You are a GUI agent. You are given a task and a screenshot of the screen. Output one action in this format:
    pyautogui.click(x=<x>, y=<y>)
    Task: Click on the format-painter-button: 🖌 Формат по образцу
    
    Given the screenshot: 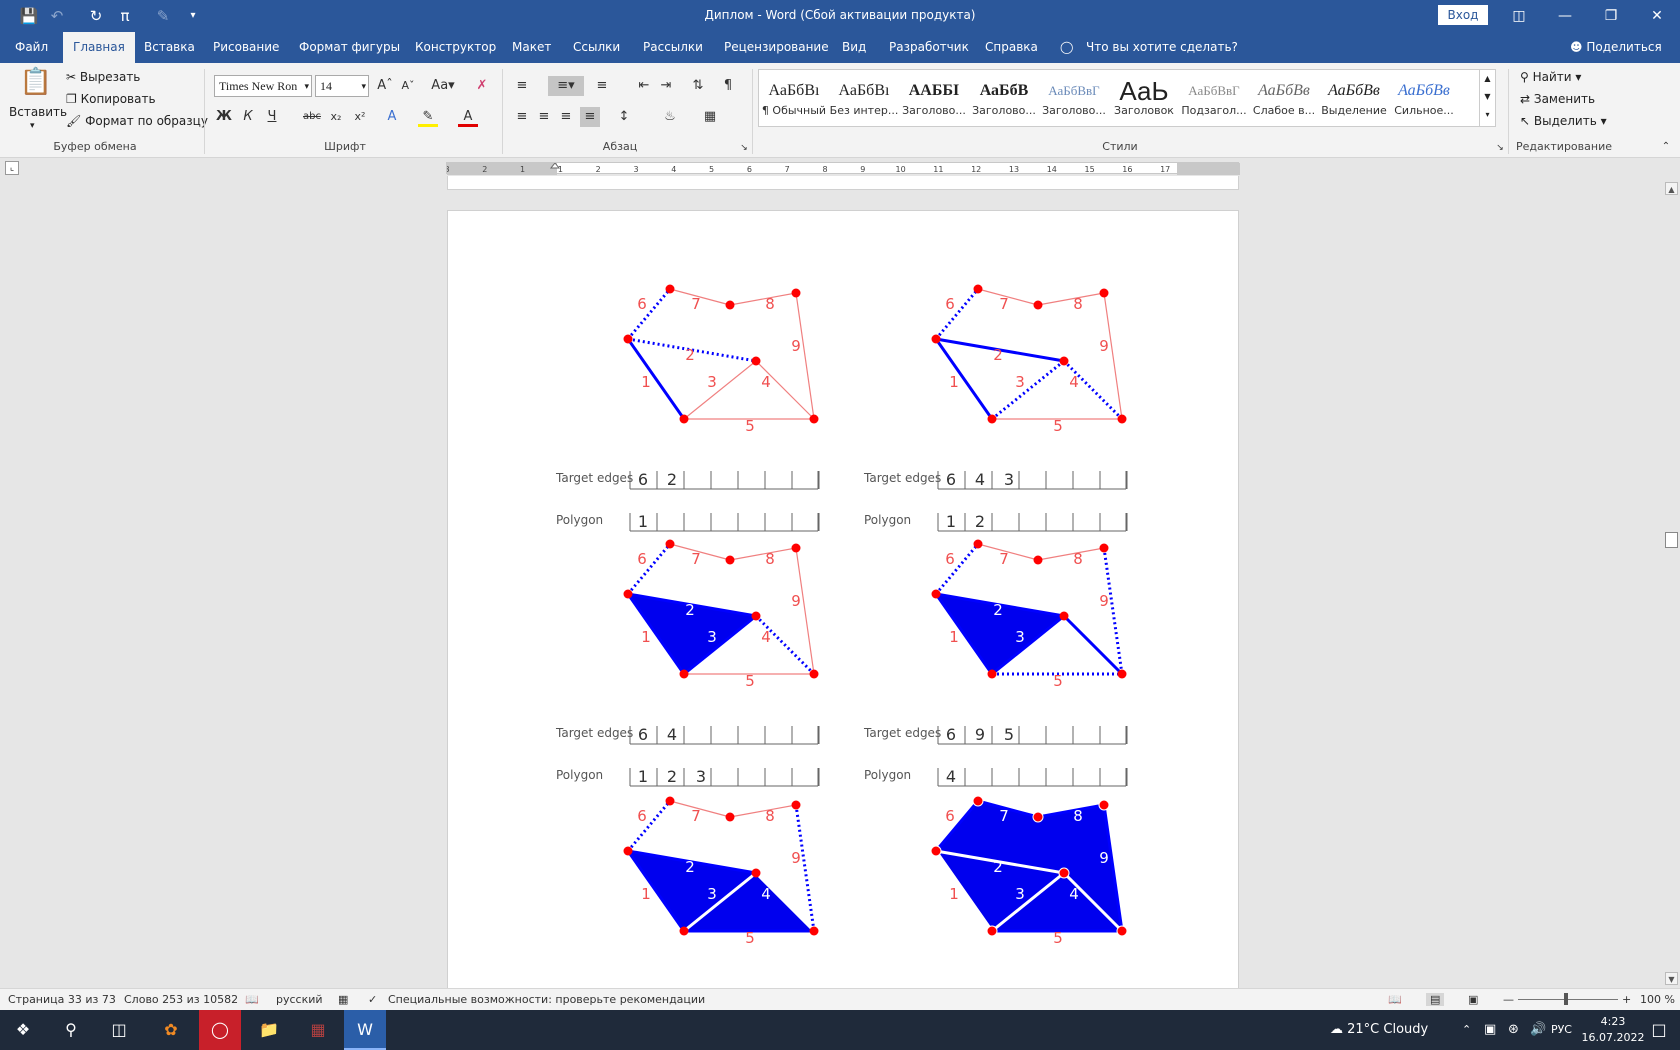 What is the action you would take?
    pyautogui.click(x=137, y=121)
    